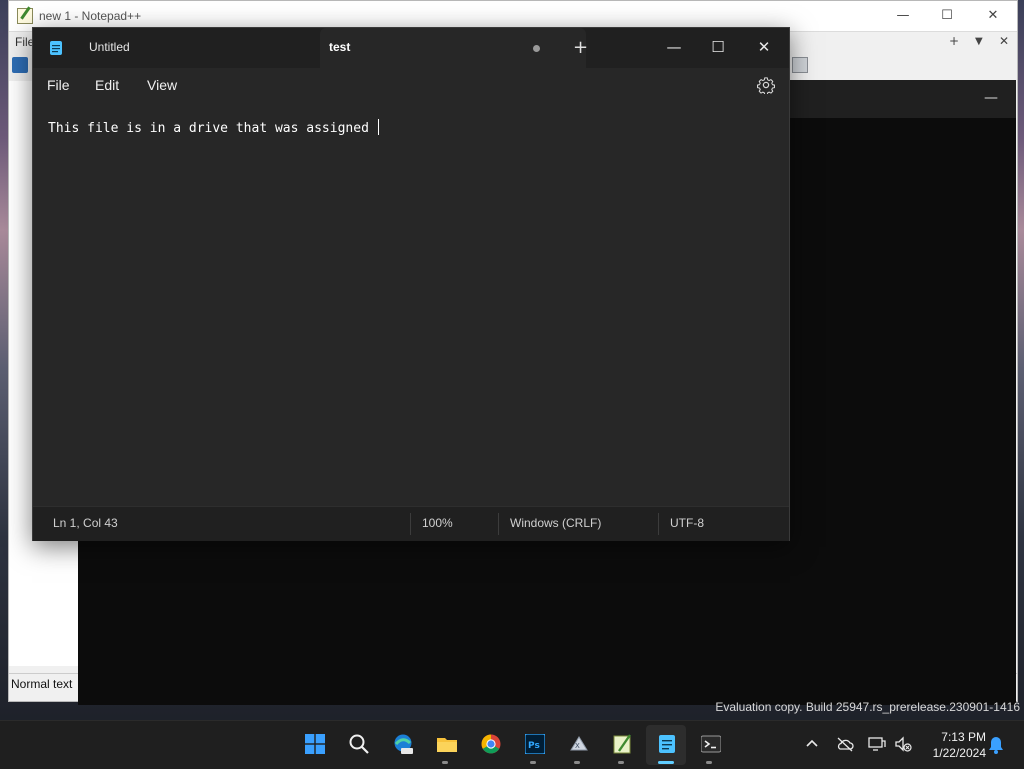 This screenshot has width=1024, height=769. I want to click on menu-file: File, so click(58, 85).